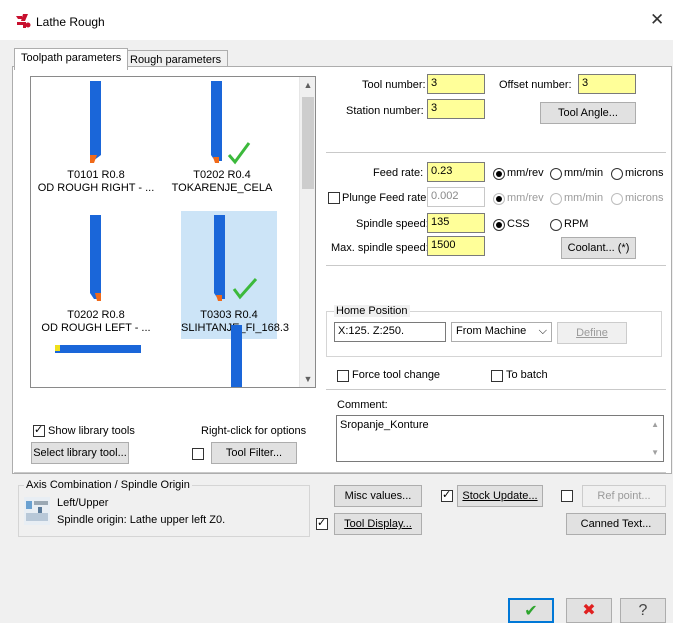 The image size is (673, 623). I want to click on spindle-speed-input: 135, so click(456, 223).